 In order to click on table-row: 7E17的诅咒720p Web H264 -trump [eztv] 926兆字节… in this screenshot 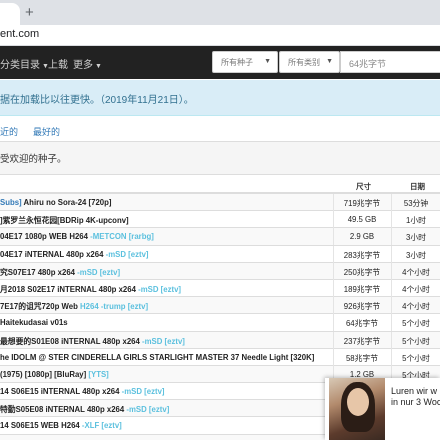, I will do `click(220, 306)`.